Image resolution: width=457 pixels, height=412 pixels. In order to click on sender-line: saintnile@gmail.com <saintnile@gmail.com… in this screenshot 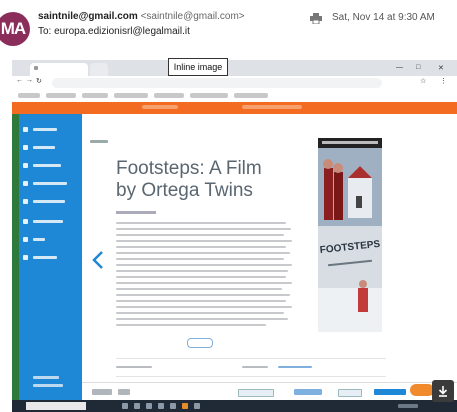, I will do `click(141, 16)`.